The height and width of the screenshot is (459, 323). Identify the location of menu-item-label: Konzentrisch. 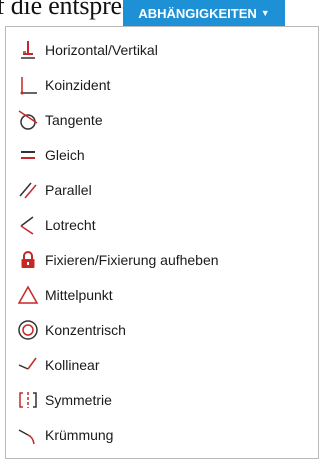
(85, 330).